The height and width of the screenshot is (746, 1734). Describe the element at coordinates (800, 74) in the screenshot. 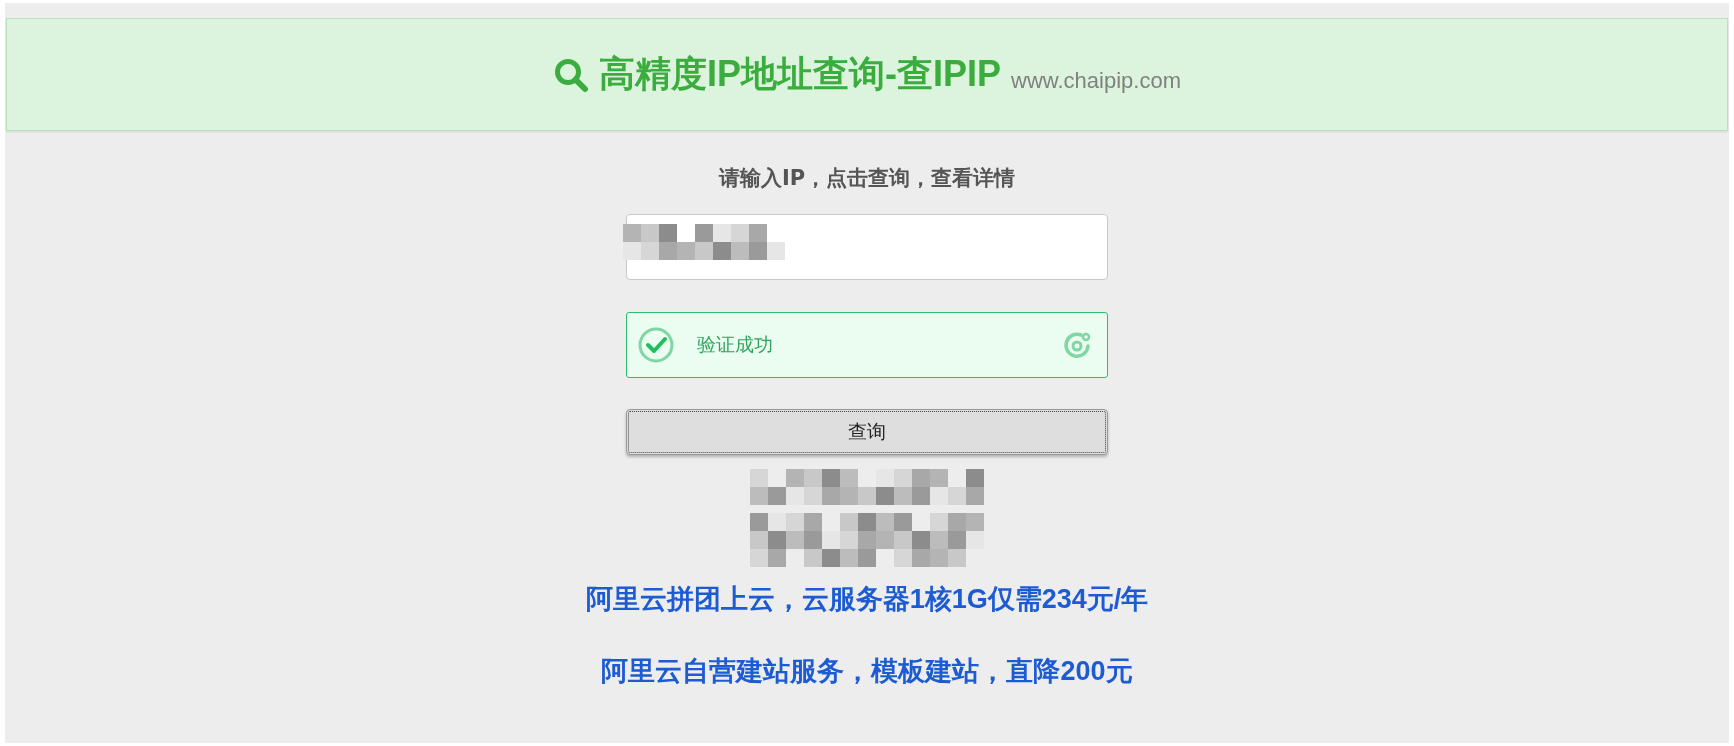

I see `site-title: 高精度IP地址查询-查IPIP` at that location.